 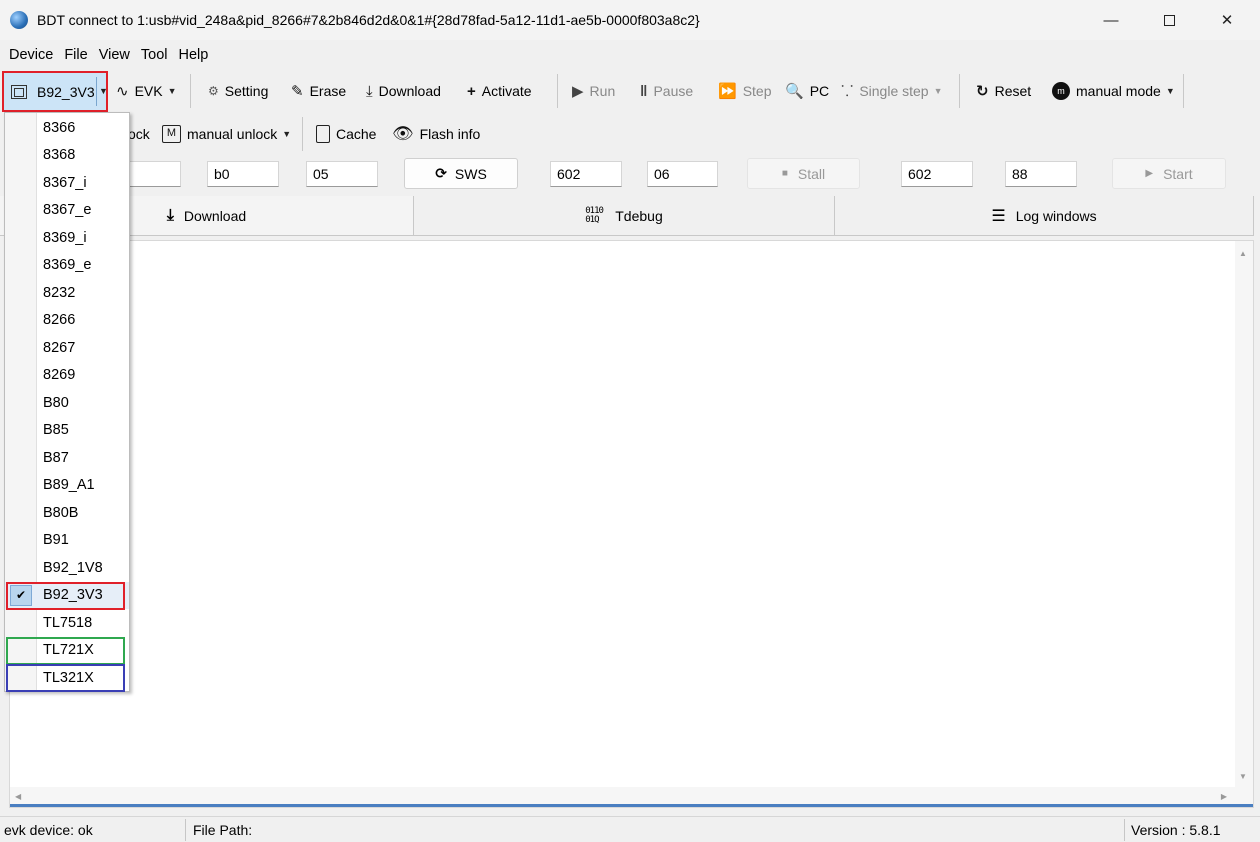 What do you see at coordinates (103, 91) in the screenshot?
I see `chevron-down-icon: ▼` at bounding box center [103, 91].